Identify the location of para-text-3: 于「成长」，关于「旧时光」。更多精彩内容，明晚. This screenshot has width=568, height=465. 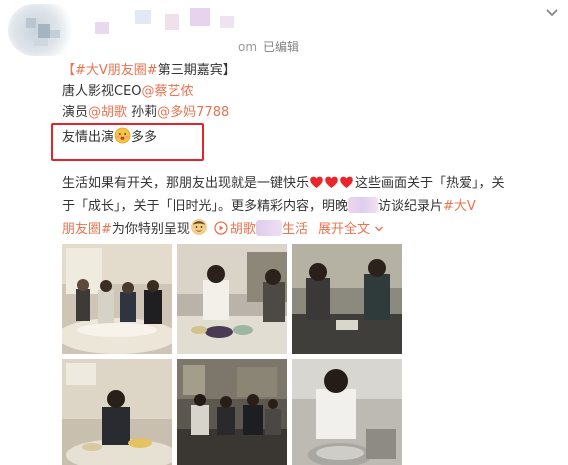
(205, 206).